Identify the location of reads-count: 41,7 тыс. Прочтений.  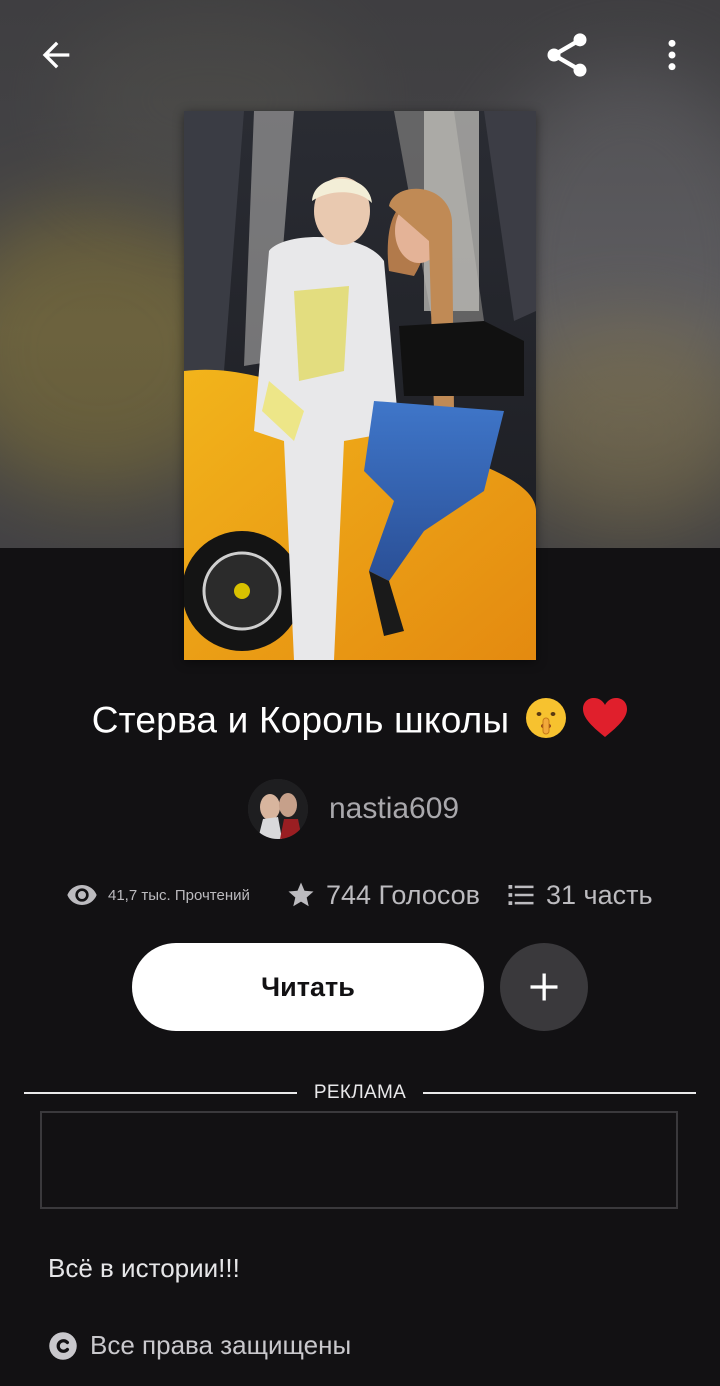
(179, 895).